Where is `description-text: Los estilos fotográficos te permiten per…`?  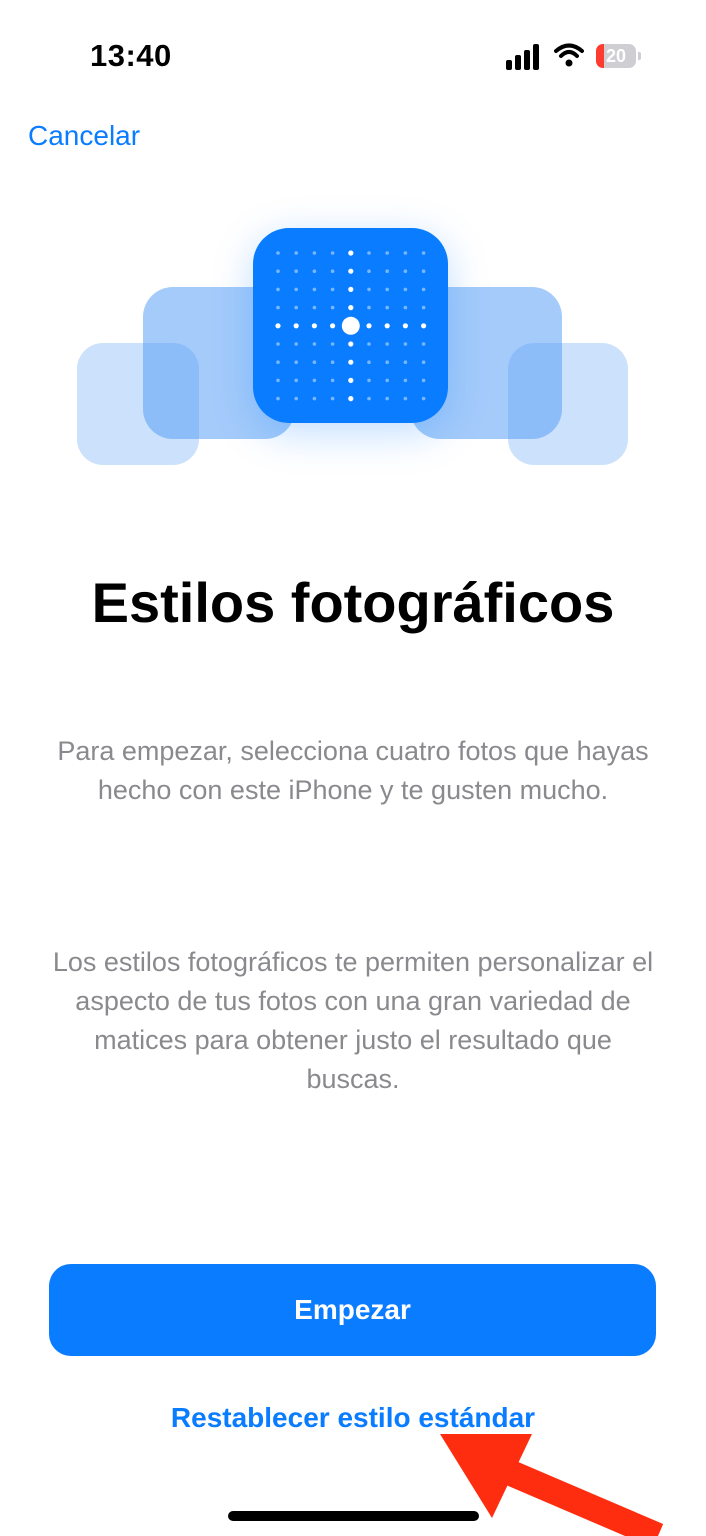
description-text: Los estilos fotográficos te permiten per… is located at coordinates (353, 1020).